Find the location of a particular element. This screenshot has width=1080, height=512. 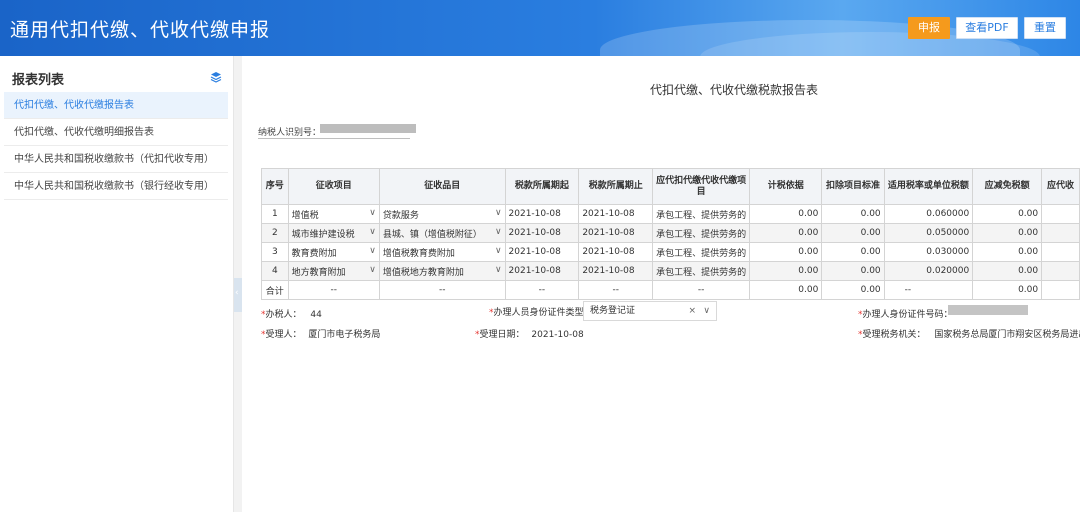

cert-type-value: 税务登记证 is located at coordinates (613, 311).